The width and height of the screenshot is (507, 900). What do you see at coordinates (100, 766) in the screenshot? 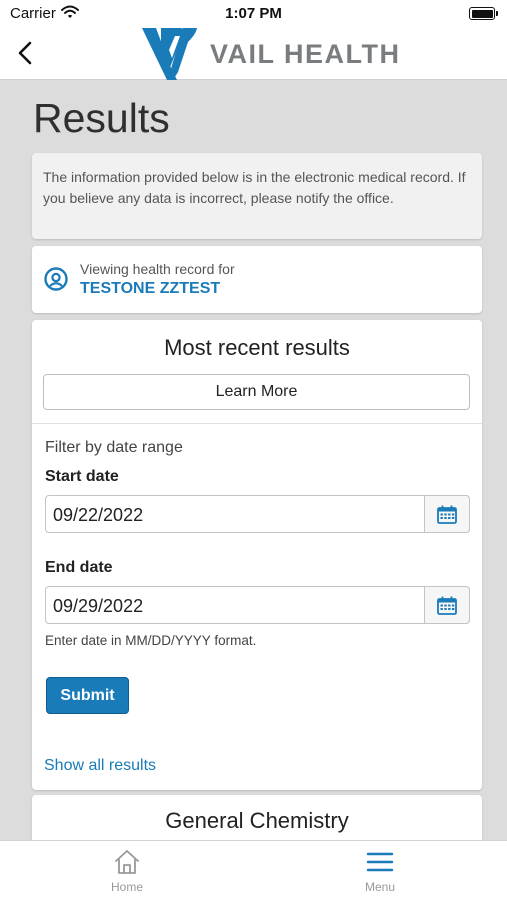
I see `show-all-results-link: Show all results` at bounding box center [100, 766].